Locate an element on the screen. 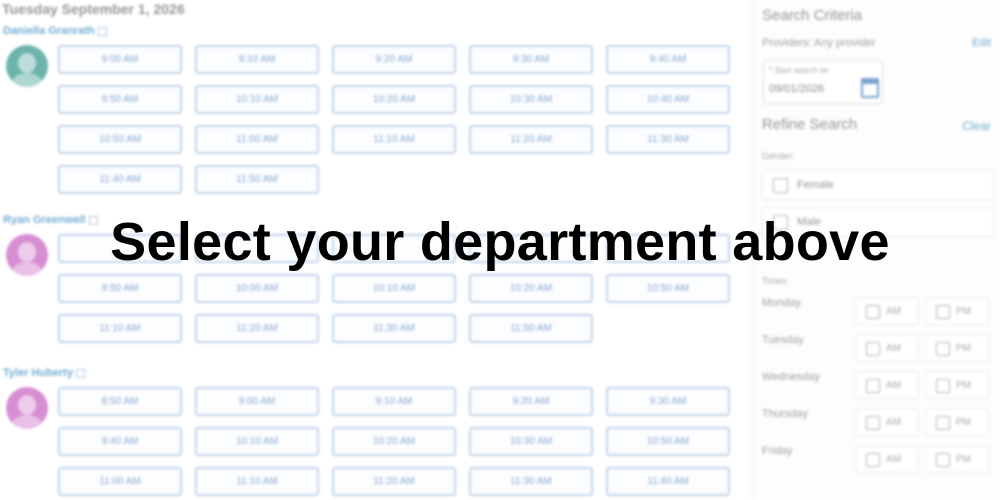 This screenshot has width=1000, height=500. edit-providers-link: Edit is located at coordinates (981, 43).